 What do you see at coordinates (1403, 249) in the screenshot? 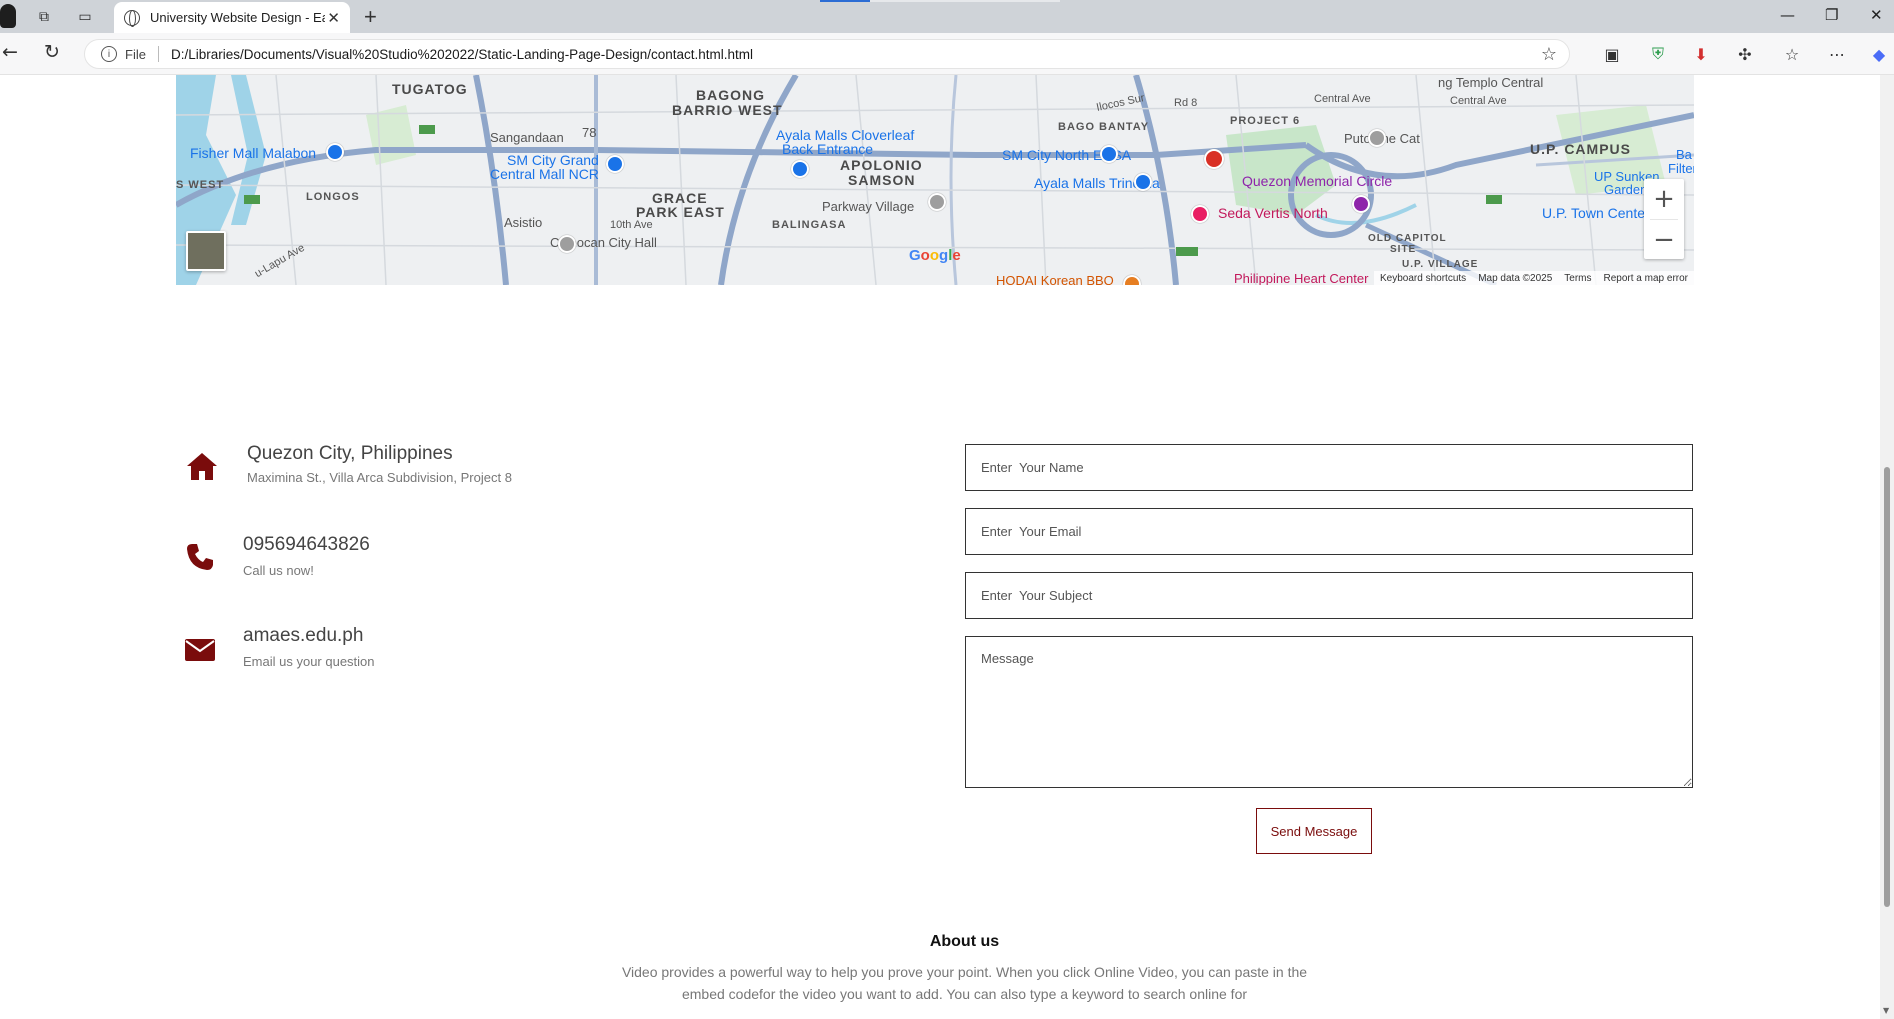
I see `map-label-old-capitol-2: SITE` at bounding box center [1403, 249].